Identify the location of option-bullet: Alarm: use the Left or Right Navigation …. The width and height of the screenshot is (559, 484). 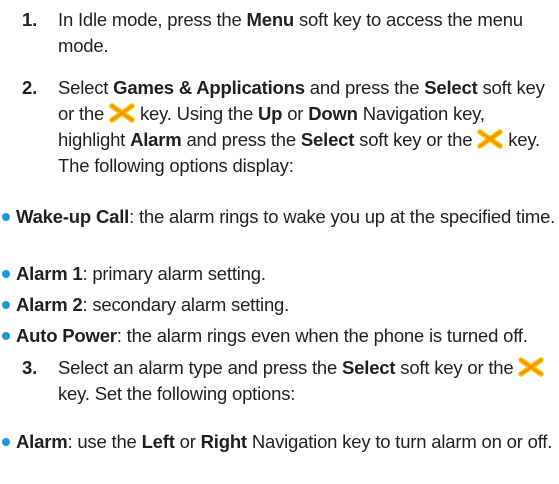
(279, 442).